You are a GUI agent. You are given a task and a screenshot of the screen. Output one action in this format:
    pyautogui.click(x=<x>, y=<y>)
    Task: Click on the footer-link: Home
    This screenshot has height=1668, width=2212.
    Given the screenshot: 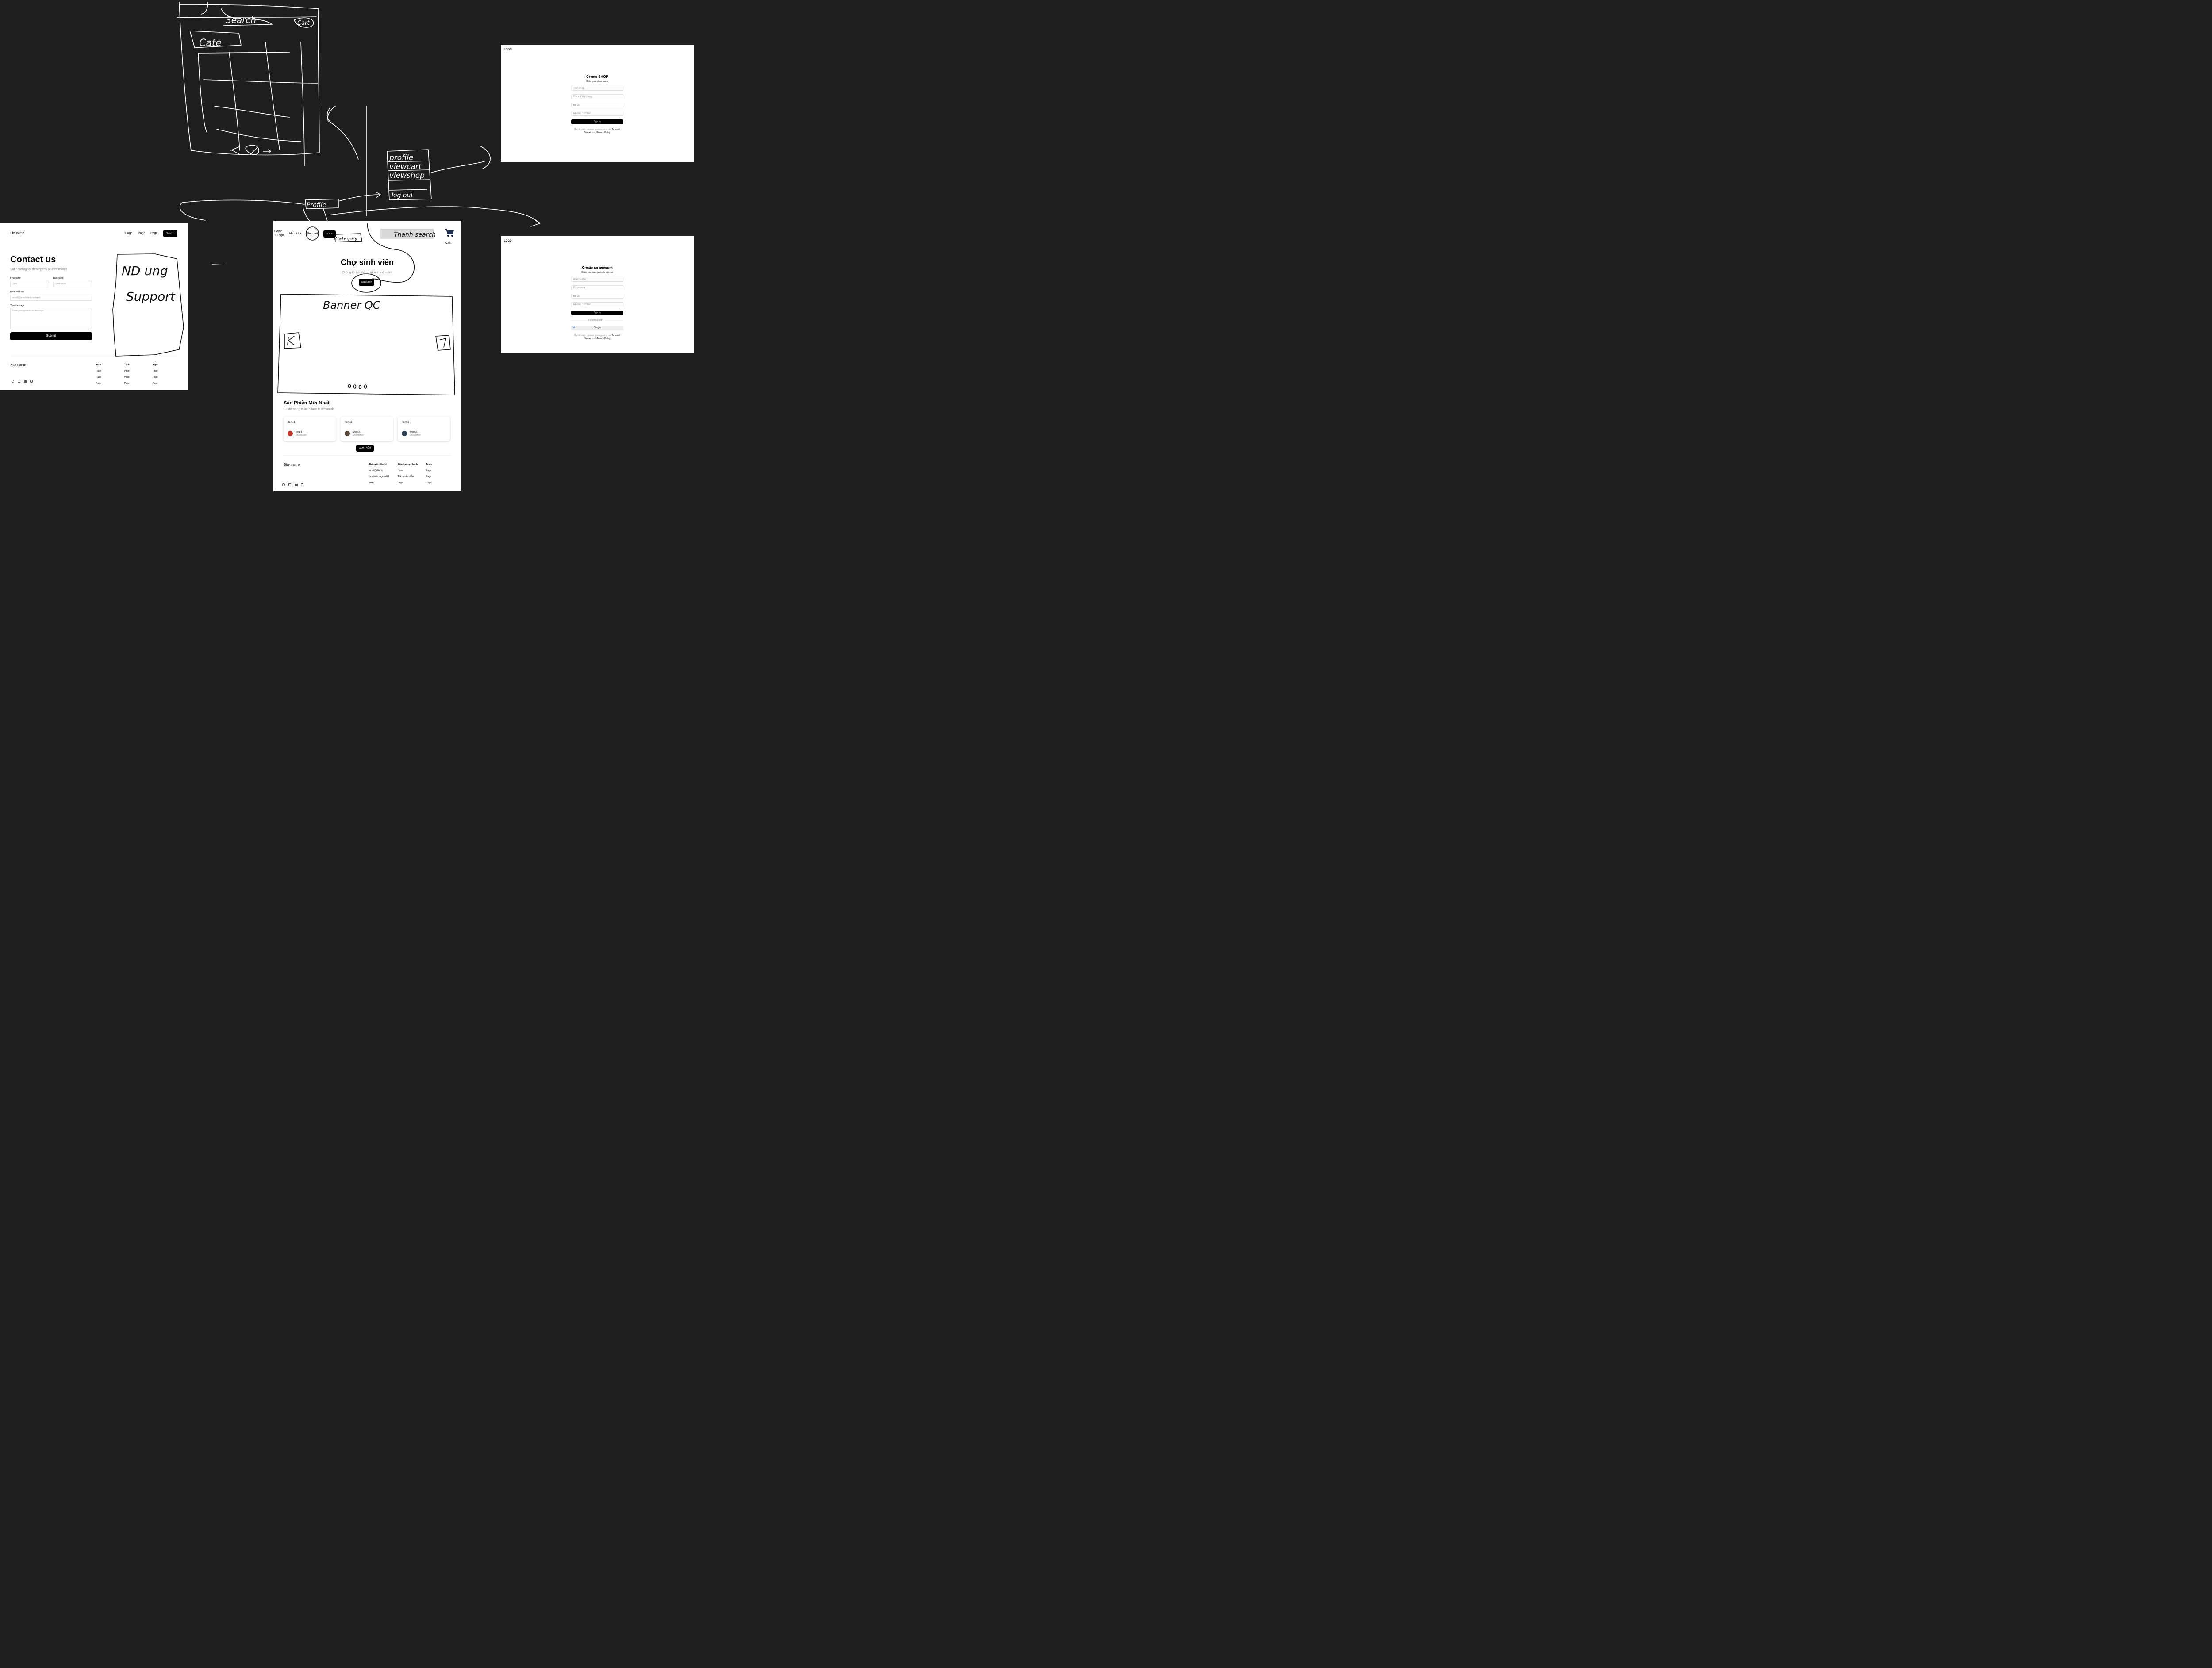 What is the action you would take?
    pyautogui.click(x=408, y=471)
    